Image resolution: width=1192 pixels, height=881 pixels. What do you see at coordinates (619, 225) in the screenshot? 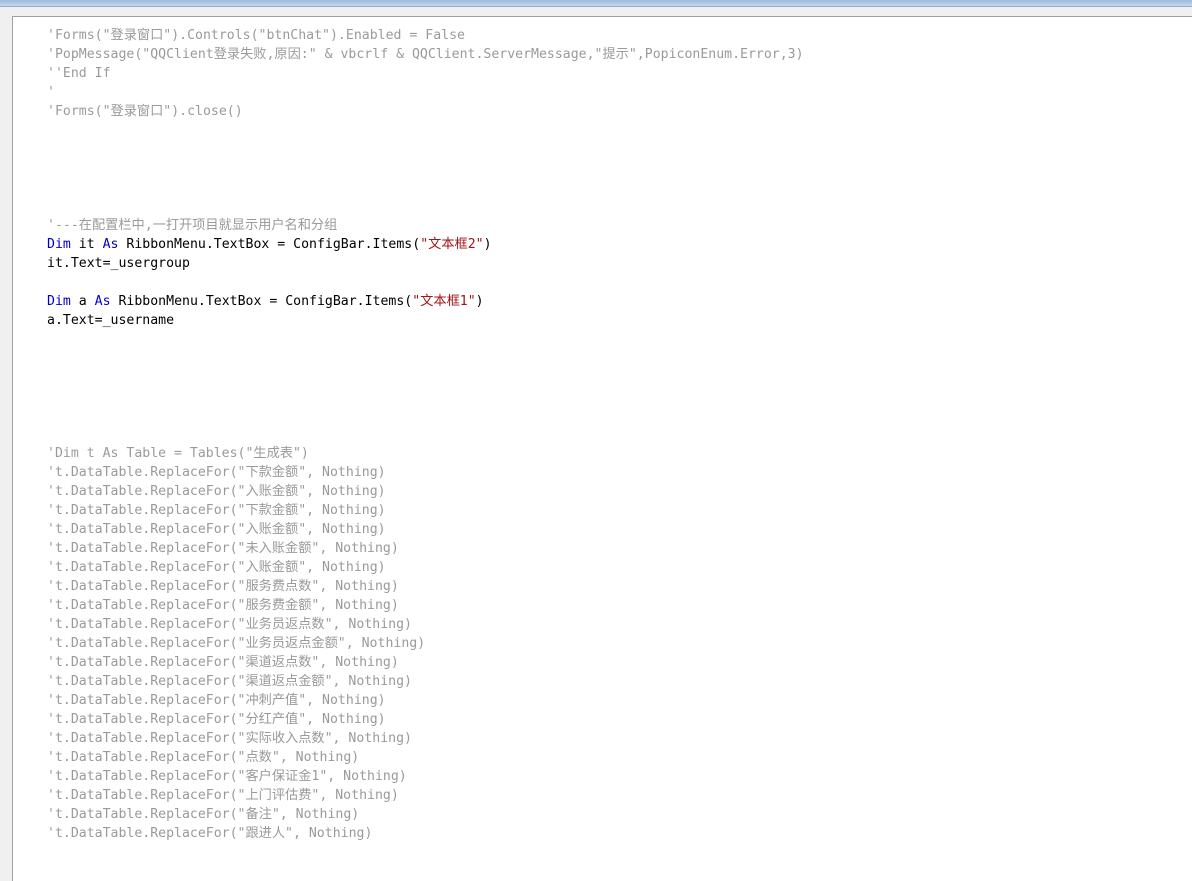
I see `code-line: '---在配置栏中,一打开项目就显示用户名和分组` at bounding box center [619, 225].